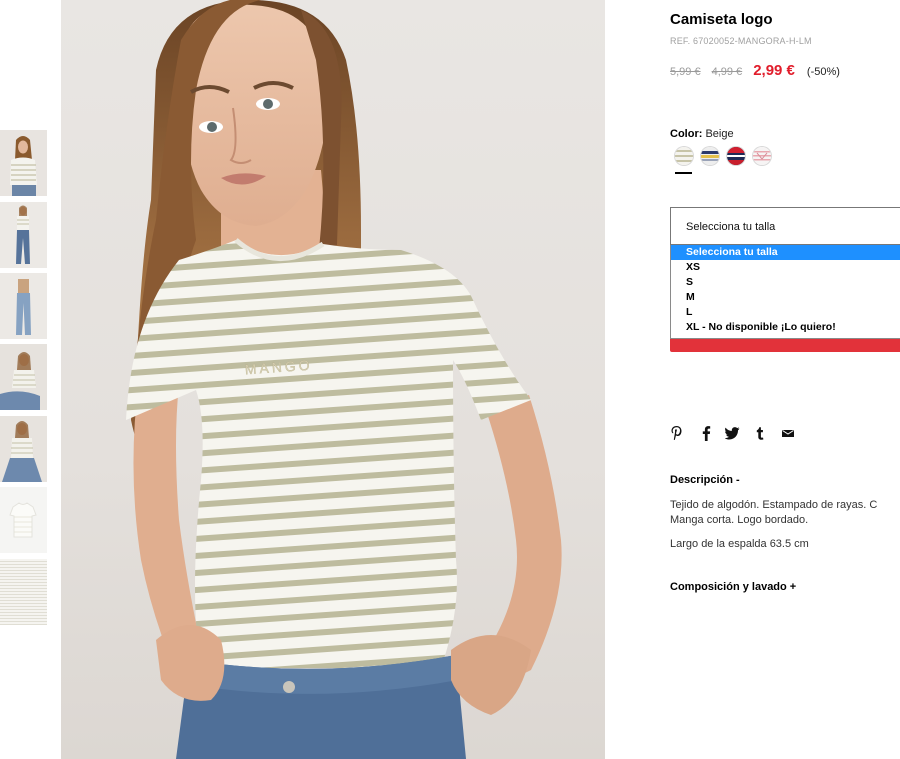 This screenshot has width=900, height=759. Describe the element at coordinates (741, 41) in the screenshot. I see `product-reference: REF. 67020052-MANGORA-H-LM` at that location.